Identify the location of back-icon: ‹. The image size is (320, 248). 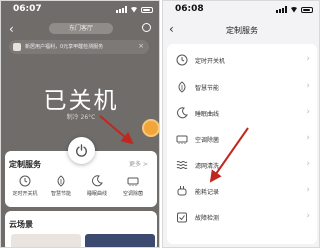
(11, 29).